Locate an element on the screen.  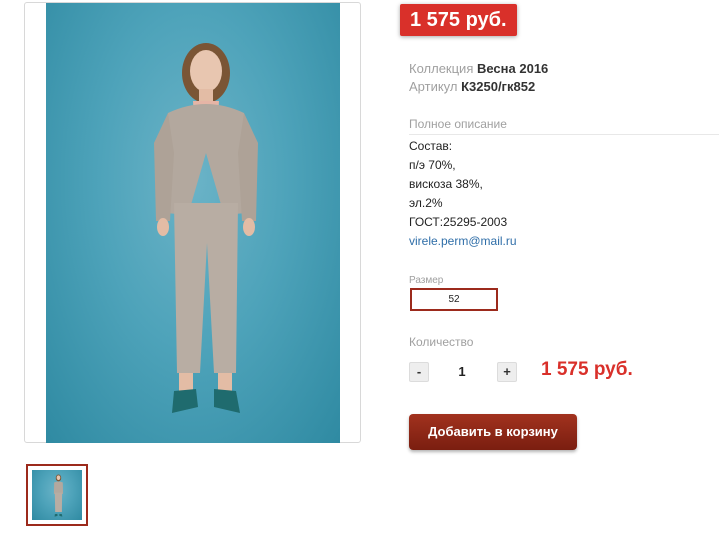
price-badge: 1 575 руб. is located at coordinates (458, 20).